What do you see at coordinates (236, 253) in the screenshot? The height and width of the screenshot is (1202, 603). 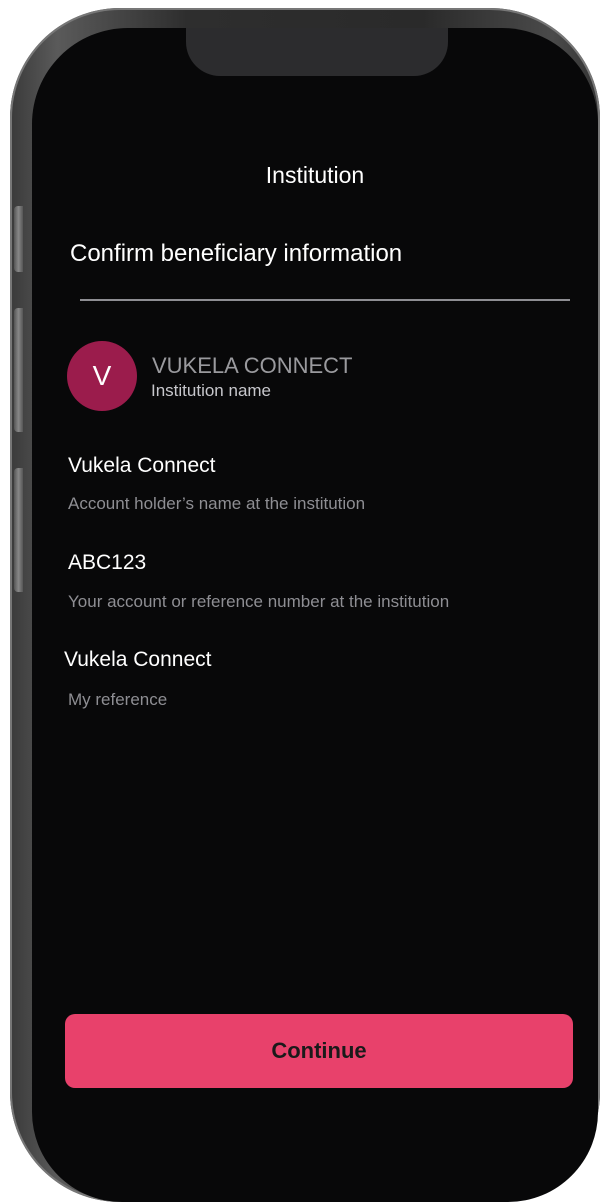 I see `confirm-heading: Confirm beneficiary information` at bounding box center [236, 253].